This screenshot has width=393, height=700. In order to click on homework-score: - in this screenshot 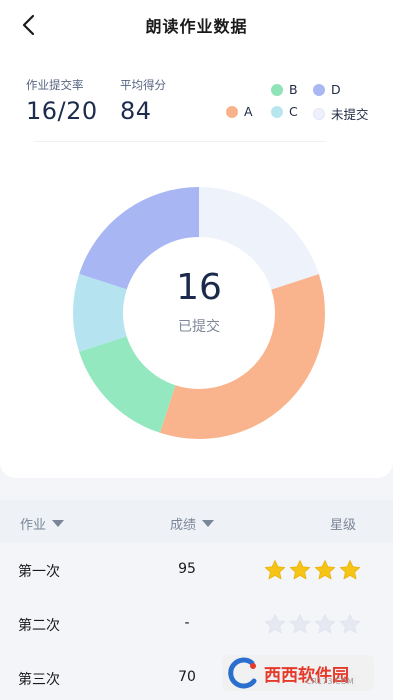, I will do `click(187, 623)`.